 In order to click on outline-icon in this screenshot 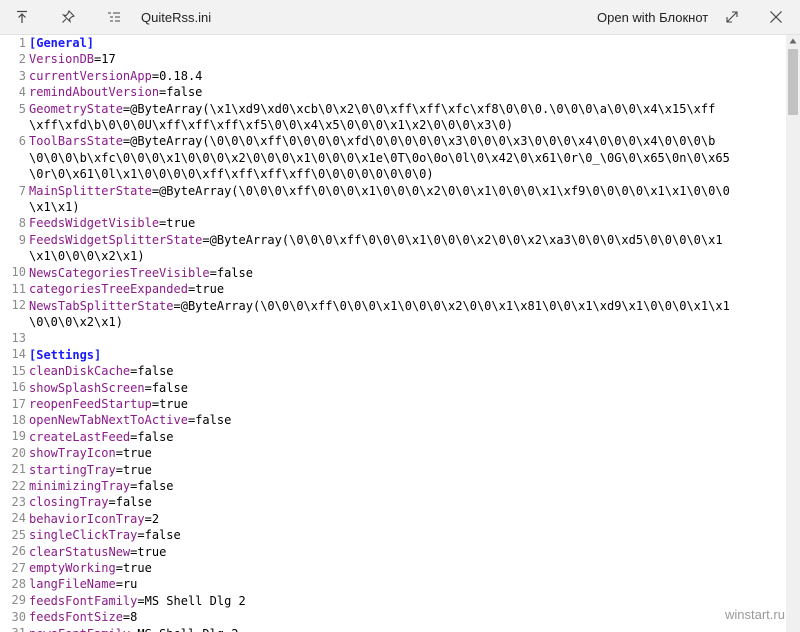, I will do `click(114, 17)`.